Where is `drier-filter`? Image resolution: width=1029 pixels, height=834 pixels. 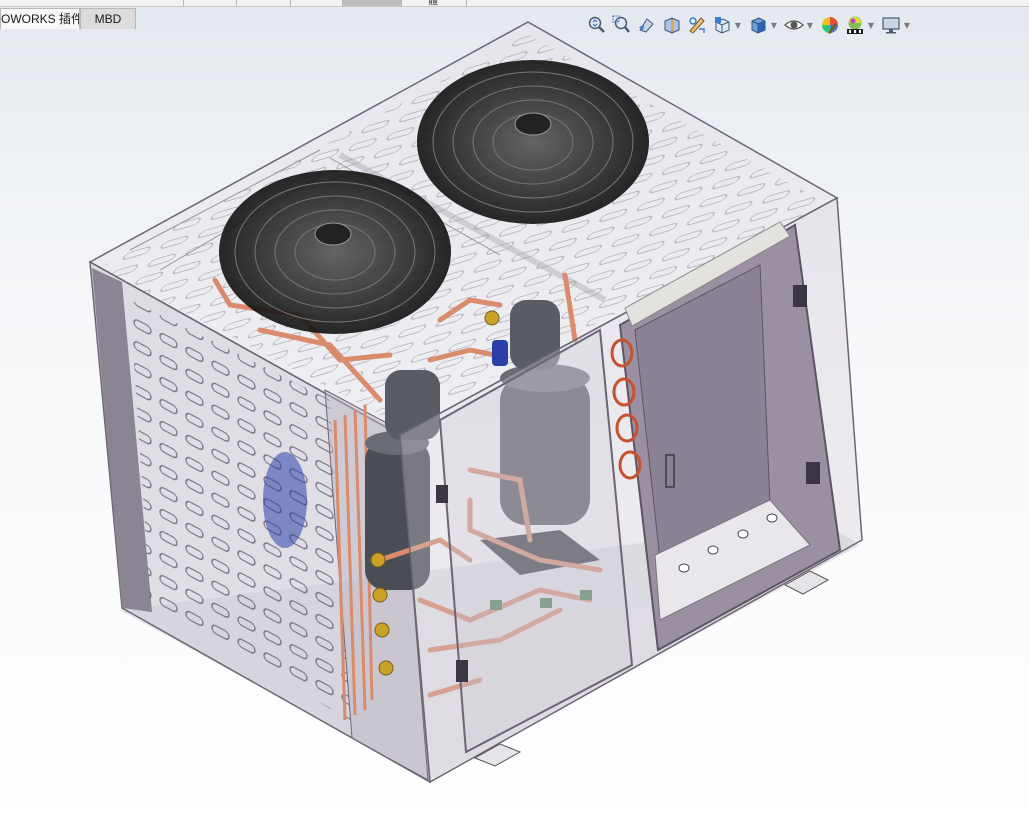
drier-filter is located at coordinates (500, 353).